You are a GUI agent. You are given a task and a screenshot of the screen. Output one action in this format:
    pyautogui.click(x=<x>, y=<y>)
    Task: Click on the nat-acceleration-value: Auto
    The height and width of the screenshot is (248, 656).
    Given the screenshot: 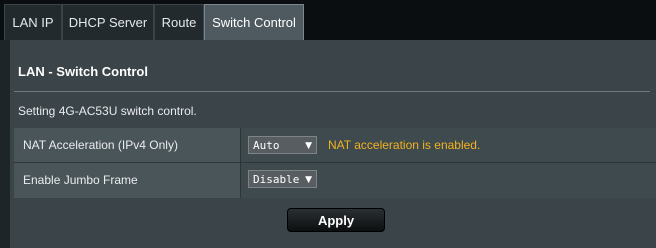 What is the action you would take?
    pyautogui.click(x=266, y=145)
    